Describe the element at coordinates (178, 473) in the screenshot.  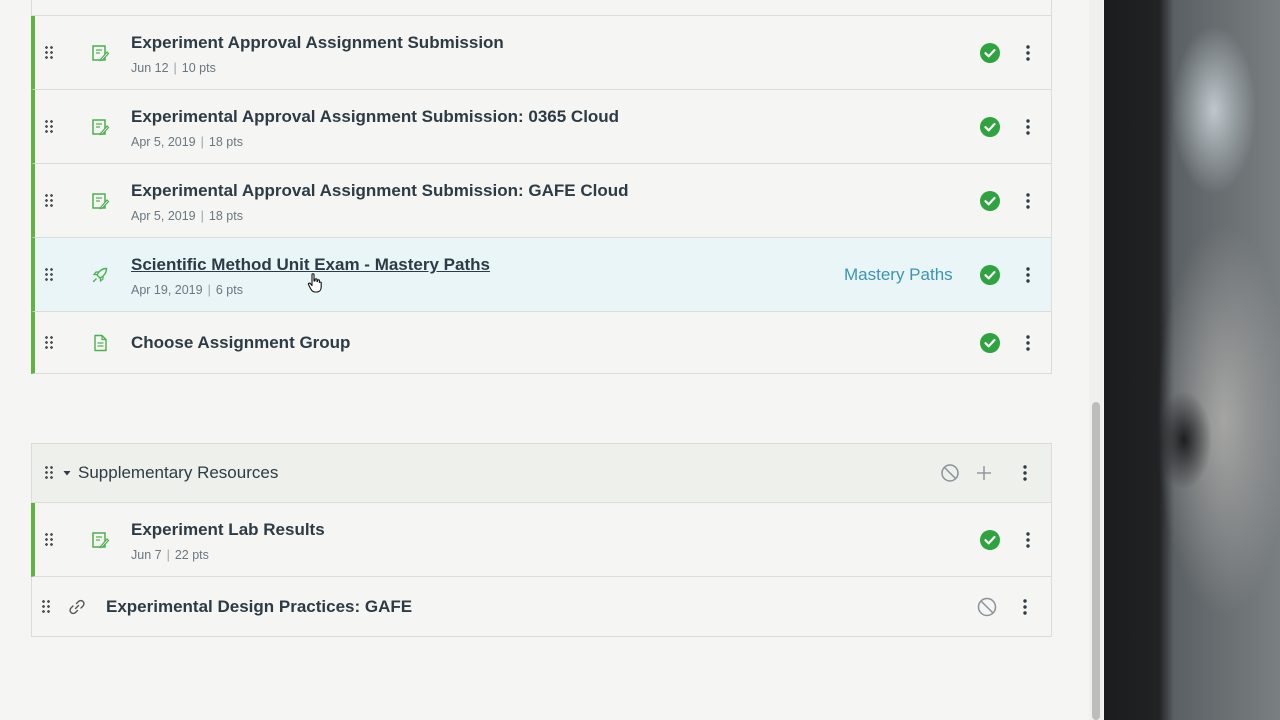
I see `module-title: Supplementary Resources` at that location.